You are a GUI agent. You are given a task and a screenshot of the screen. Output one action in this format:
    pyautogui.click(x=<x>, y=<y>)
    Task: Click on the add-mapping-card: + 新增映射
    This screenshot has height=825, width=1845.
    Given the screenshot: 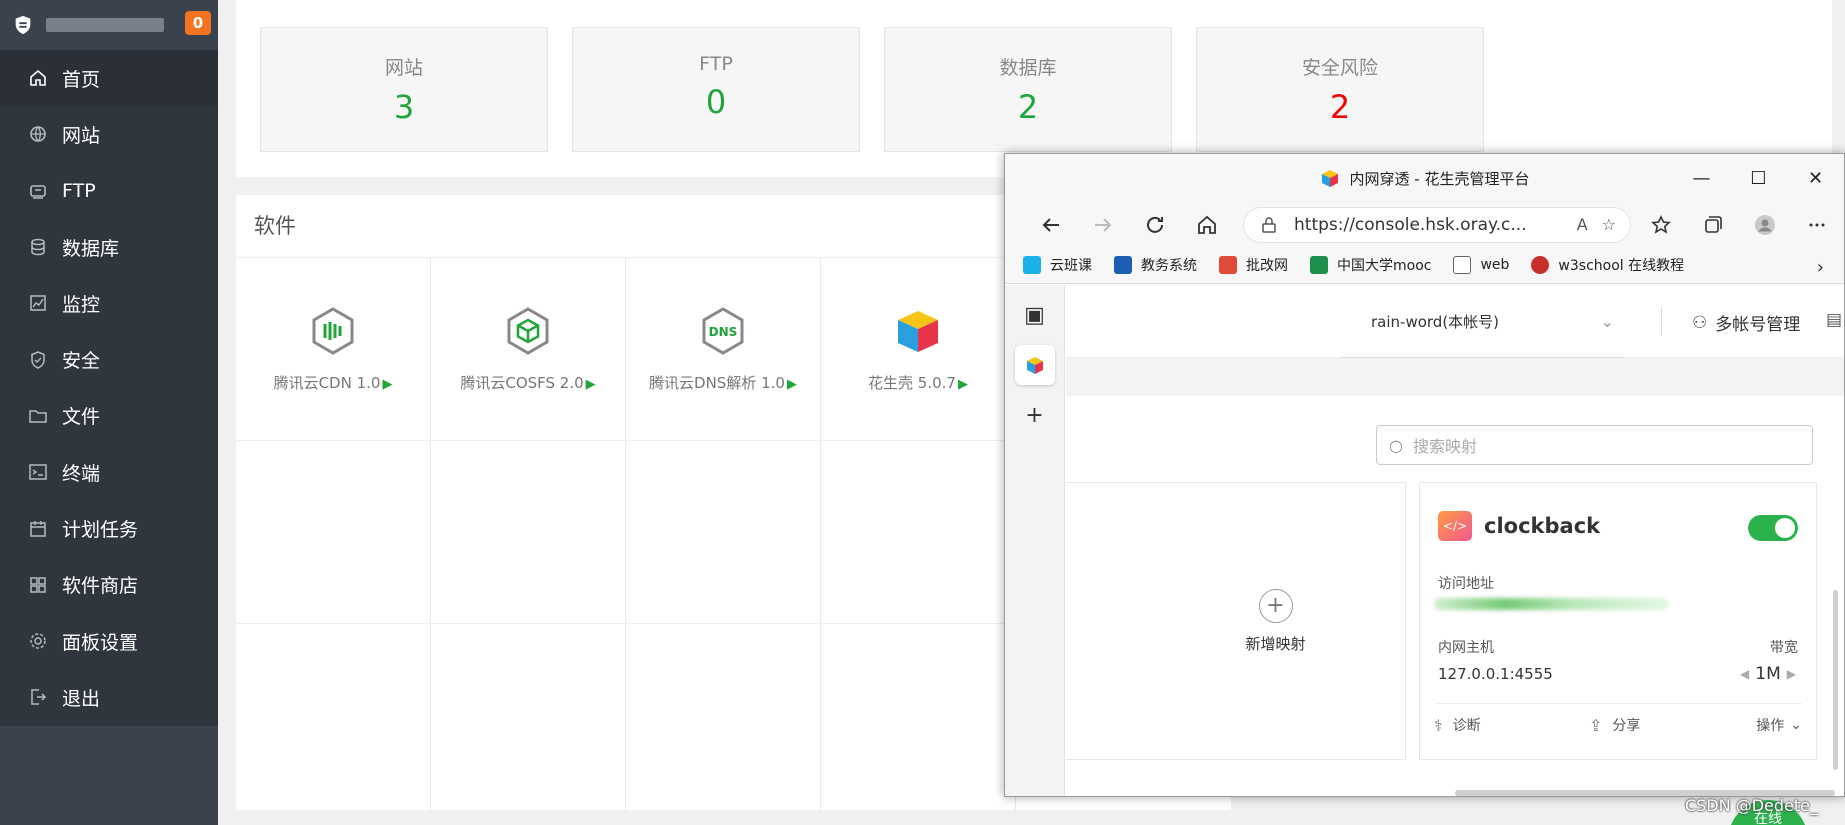 What is the action you would take?
    pyautogui.click(x=1236, y=621)
    